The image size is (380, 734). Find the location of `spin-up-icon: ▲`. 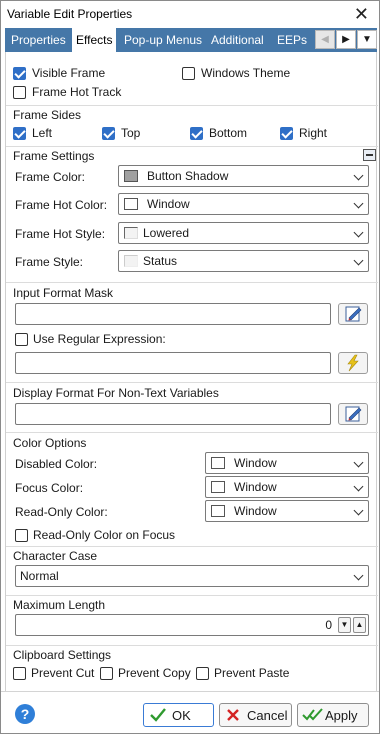

spin-up-icon: ▲ is located at coordinates (359, 625).